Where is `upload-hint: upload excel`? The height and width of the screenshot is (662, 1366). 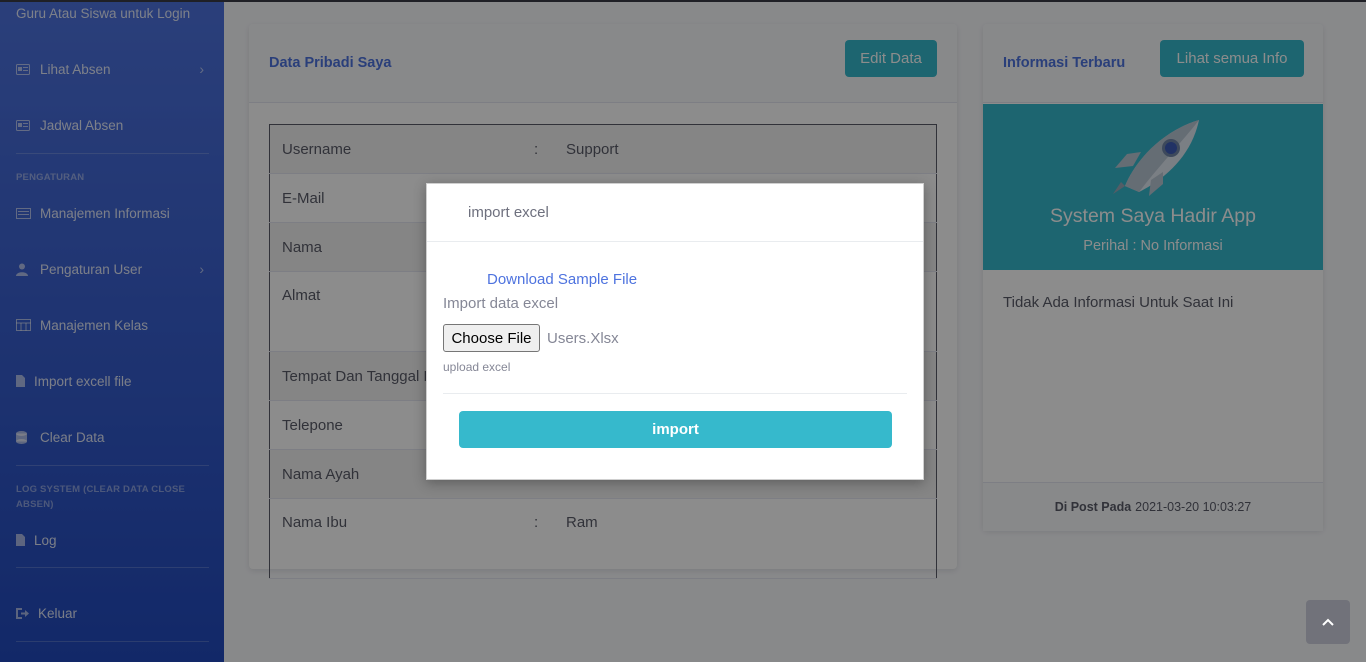 upload-hint: upload excel is located at coordinates (477, 367).